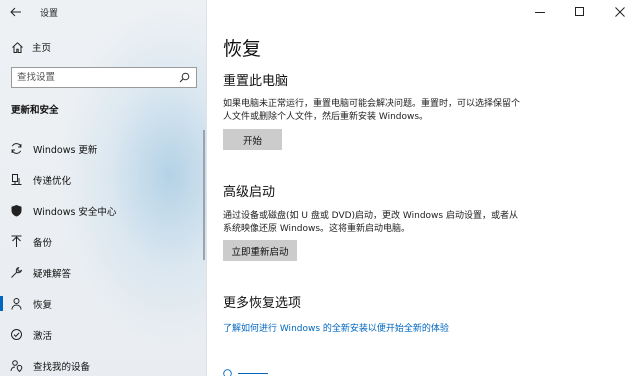 This screenshot has height=376, width=640. Describe the element at coordinates (227, 372) in the screenshot. I see `help-icon` at that location.